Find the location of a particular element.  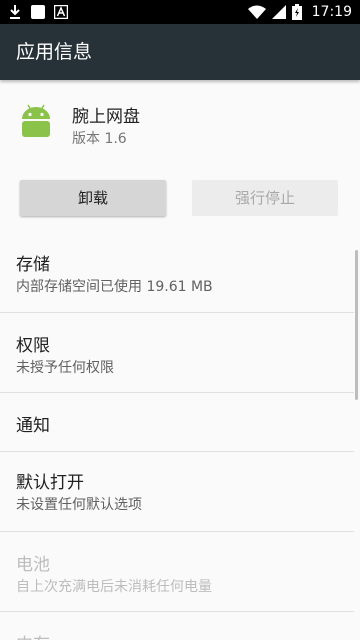

a-app-icon is located at coordinates (61, 12).